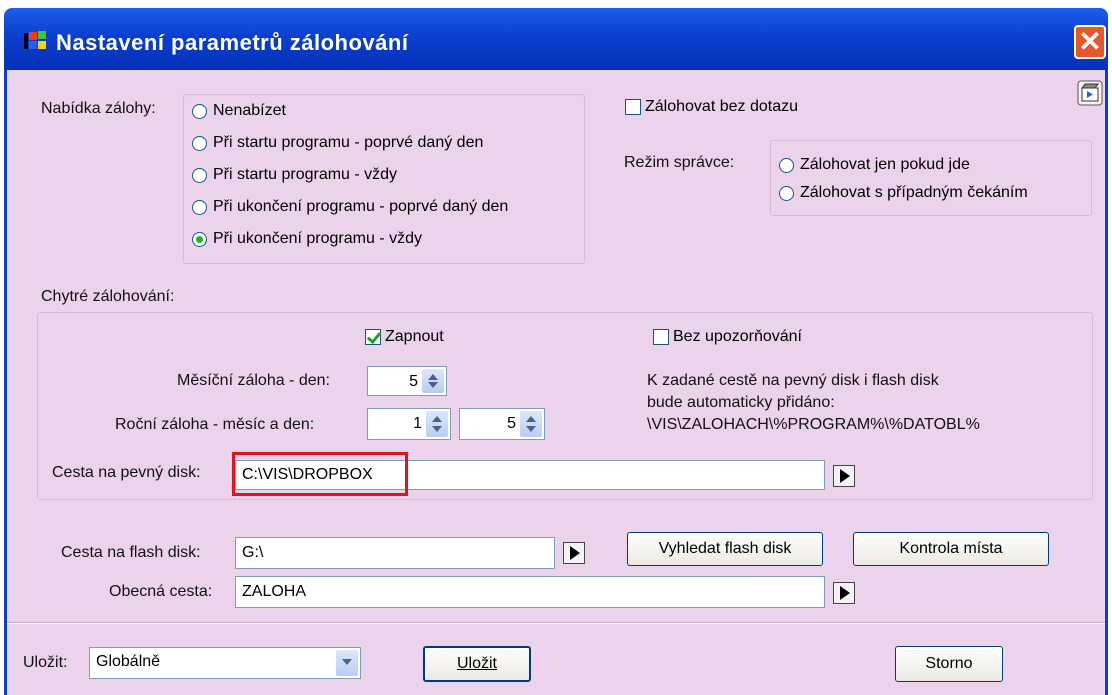  I want to click on yearly-month-spinner: 1, so click(409, 424).